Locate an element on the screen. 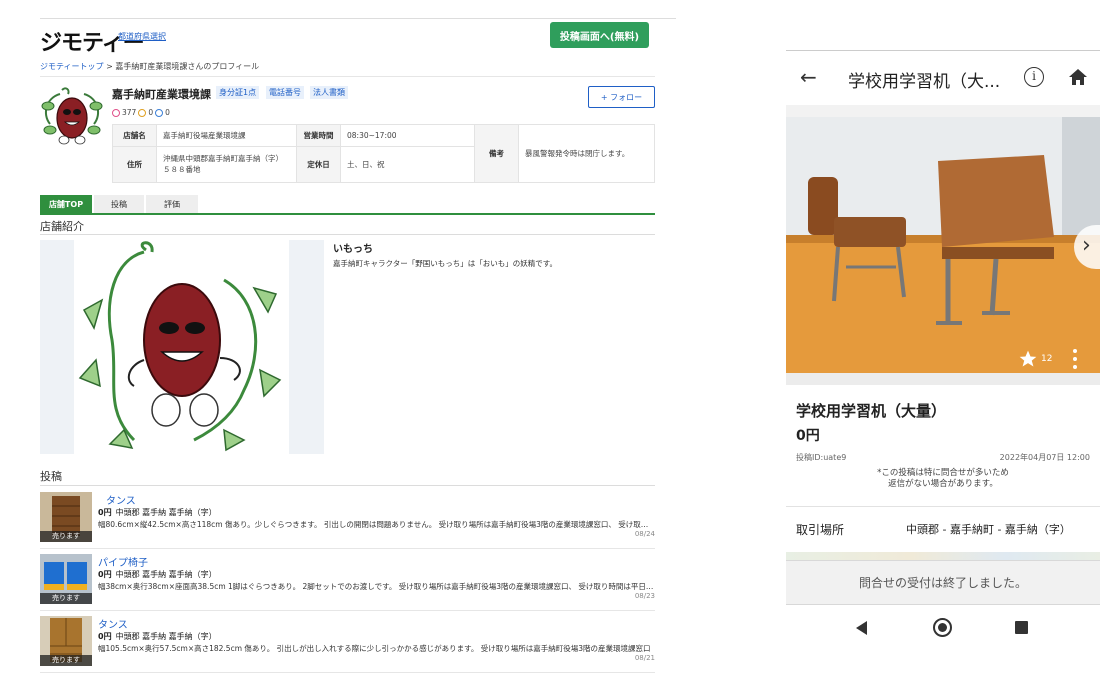 Image resolution: width=1116 pixels, height=691 pixels. app-header: ← 学校用学習机（大... i is located at coordinates (943, 78).